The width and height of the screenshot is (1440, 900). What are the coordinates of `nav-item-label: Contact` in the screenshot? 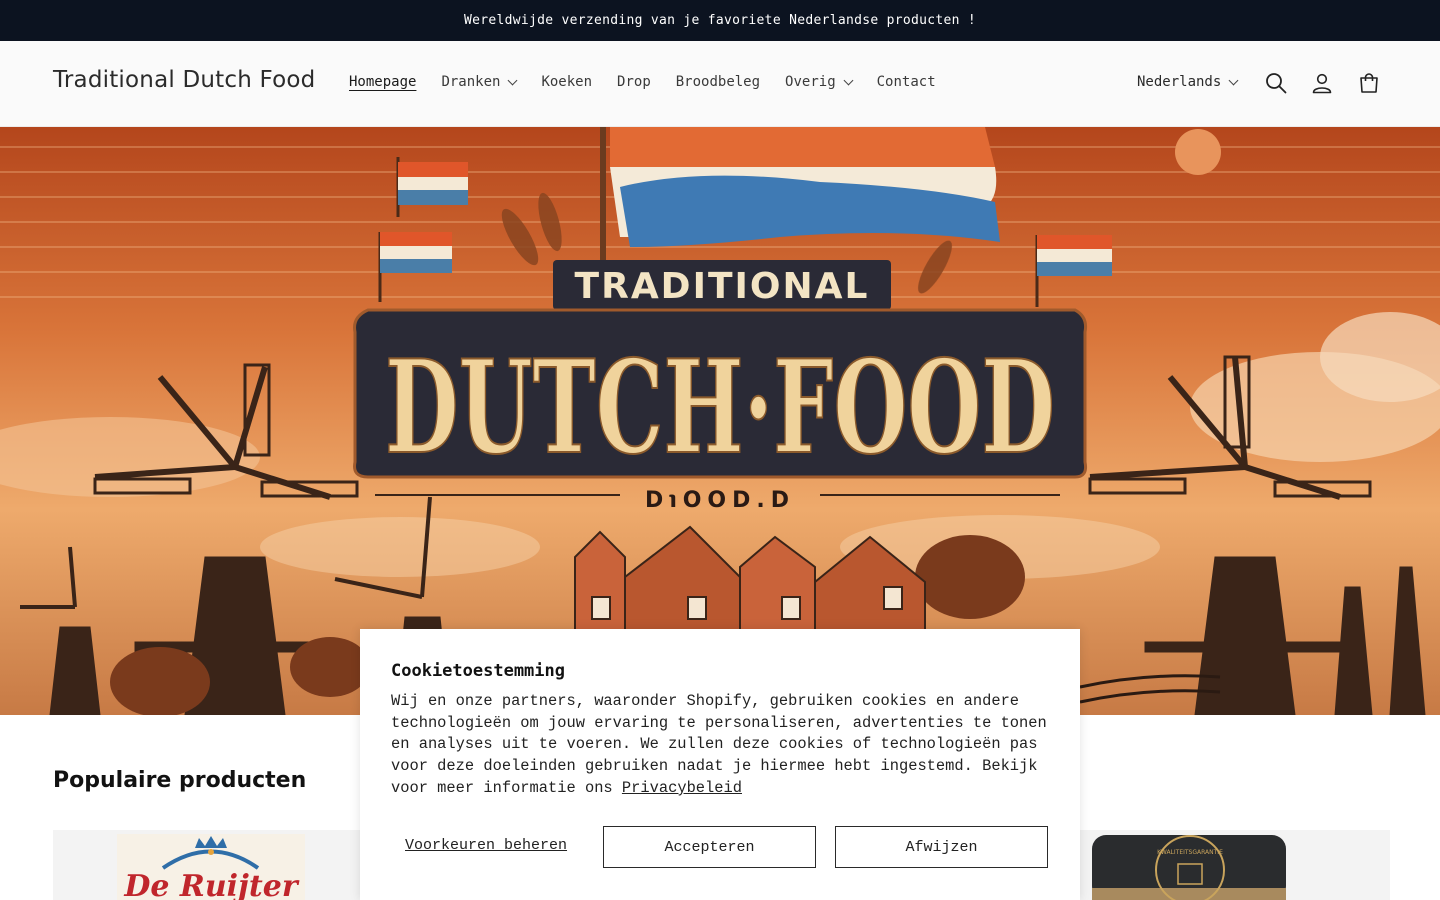 It's located at (906, 82).